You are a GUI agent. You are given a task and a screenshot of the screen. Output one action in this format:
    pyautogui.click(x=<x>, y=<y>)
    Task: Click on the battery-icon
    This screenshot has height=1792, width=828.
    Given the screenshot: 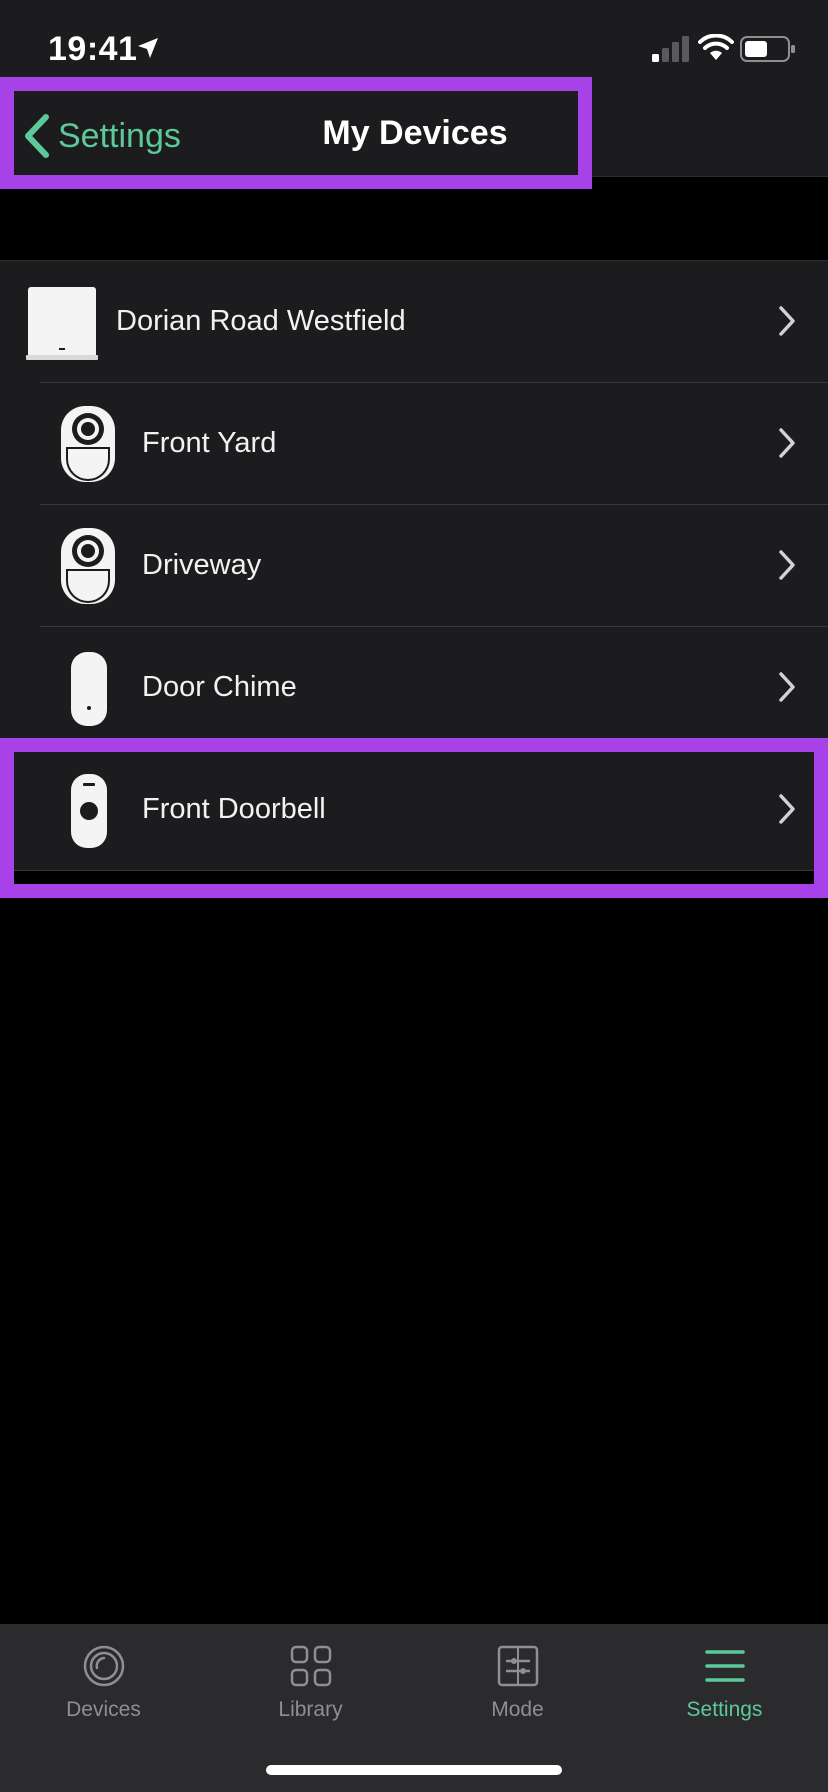 What is the action you would take?
    pyautogui.click(x=767, y=49)
    